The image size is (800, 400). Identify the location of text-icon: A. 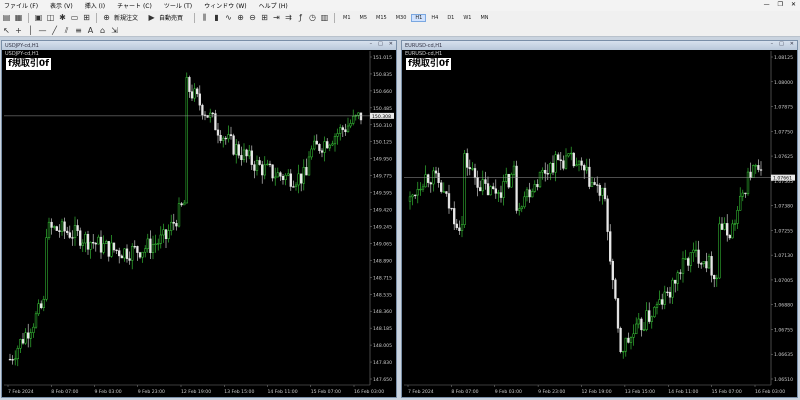
(90, 30).